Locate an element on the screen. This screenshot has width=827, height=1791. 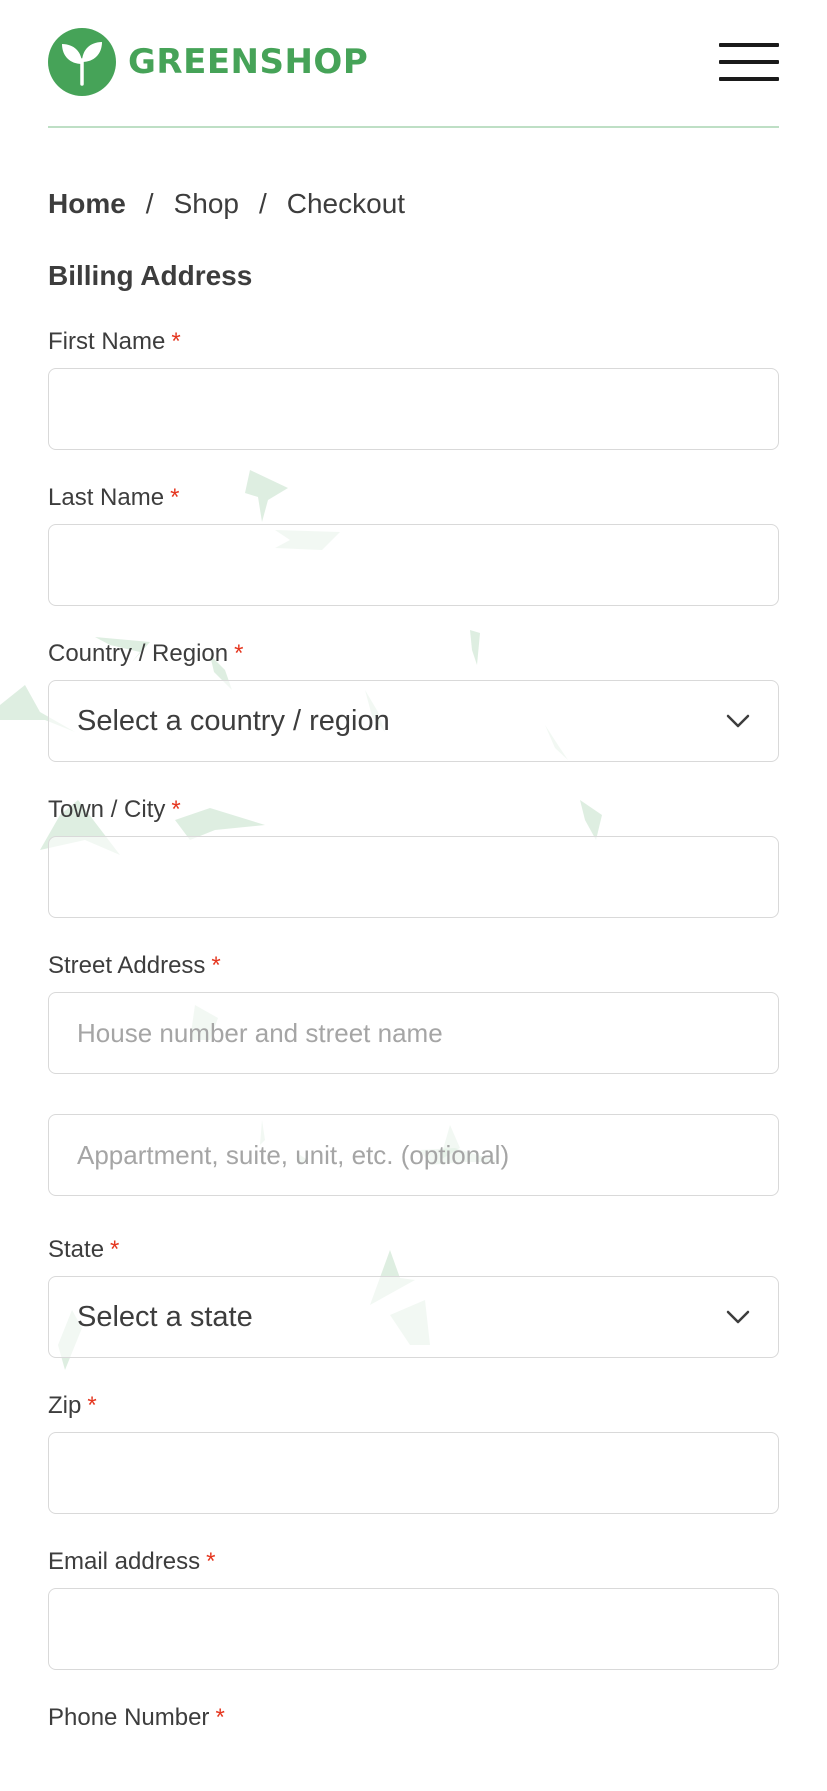
street-address-input is located at coordinates (413, 1033).